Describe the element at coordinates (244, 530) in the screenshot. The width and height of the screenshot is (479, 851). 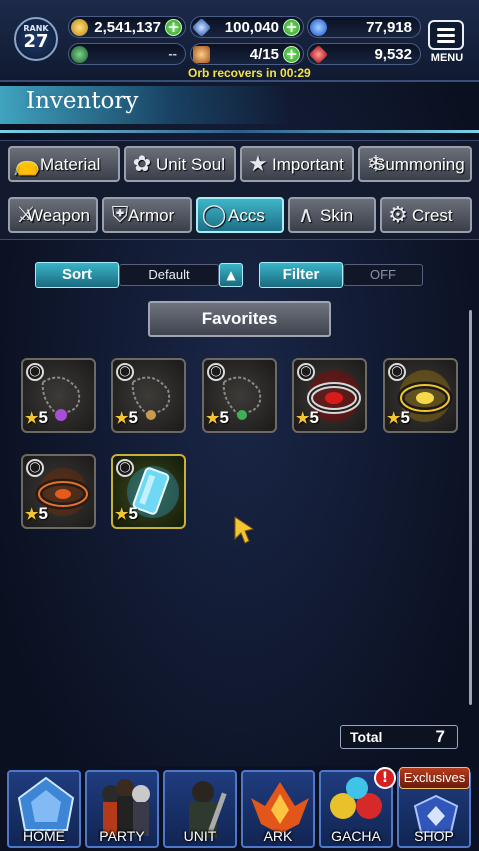
I see `pointer-cursor-icon` at that location.